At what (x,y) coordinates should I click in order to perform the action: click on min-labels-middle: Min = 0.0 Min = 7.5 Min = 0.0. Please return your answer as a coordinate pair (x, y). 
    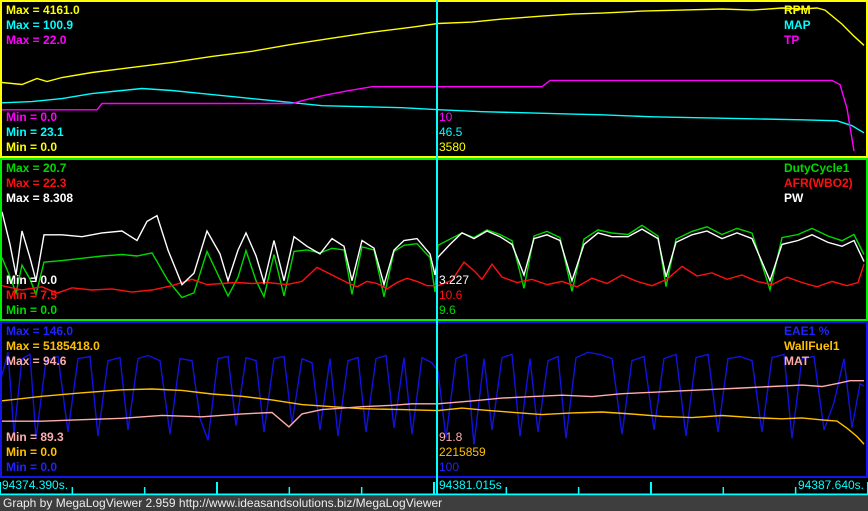
    Looking at the image, I should click on (31, 295).